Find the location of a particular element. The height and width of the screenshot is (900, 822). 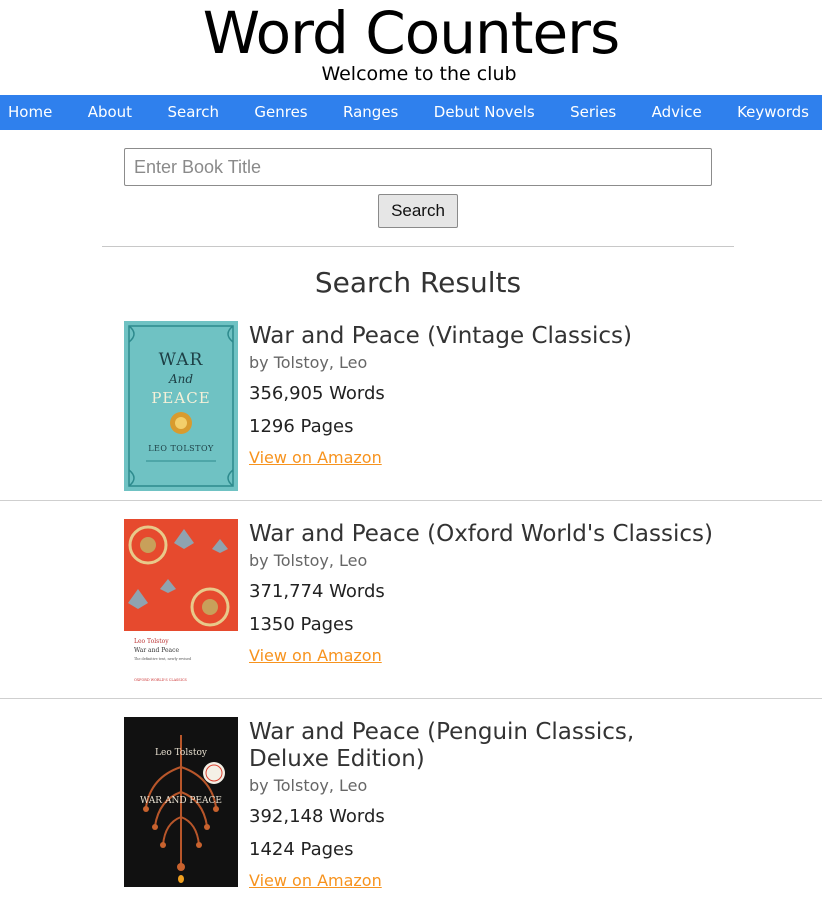

page-count: 1296 Pages is located at coordinates (301, 426).